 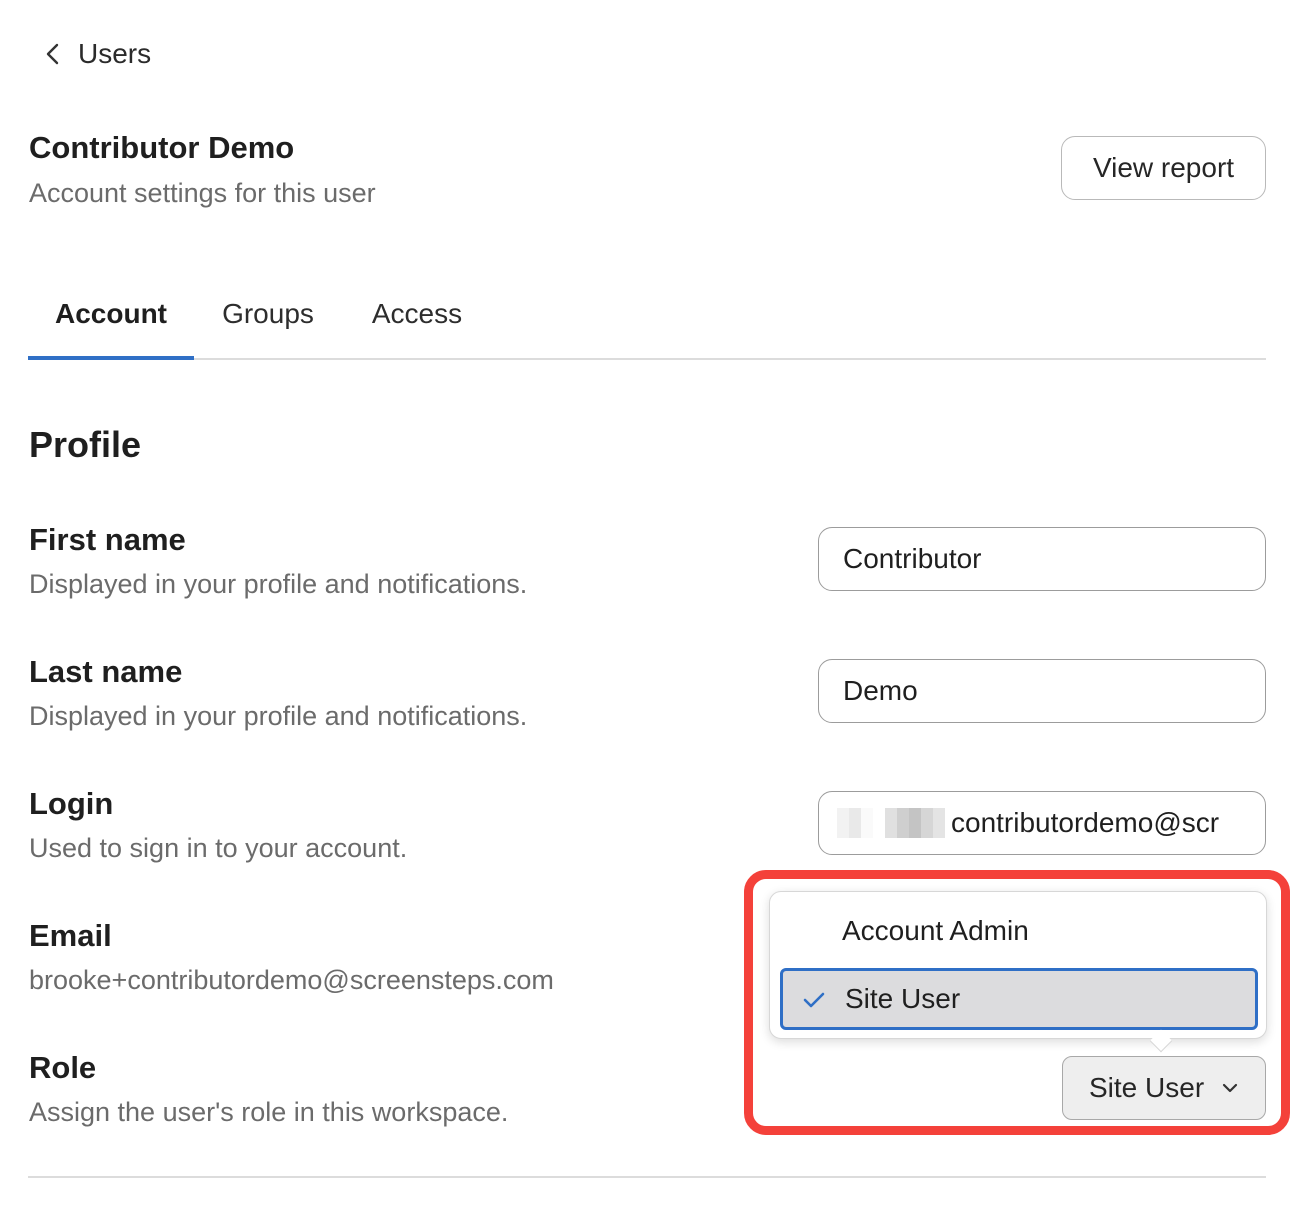 I want to click on role-select: Site User, so click(x=1164, y=1088).